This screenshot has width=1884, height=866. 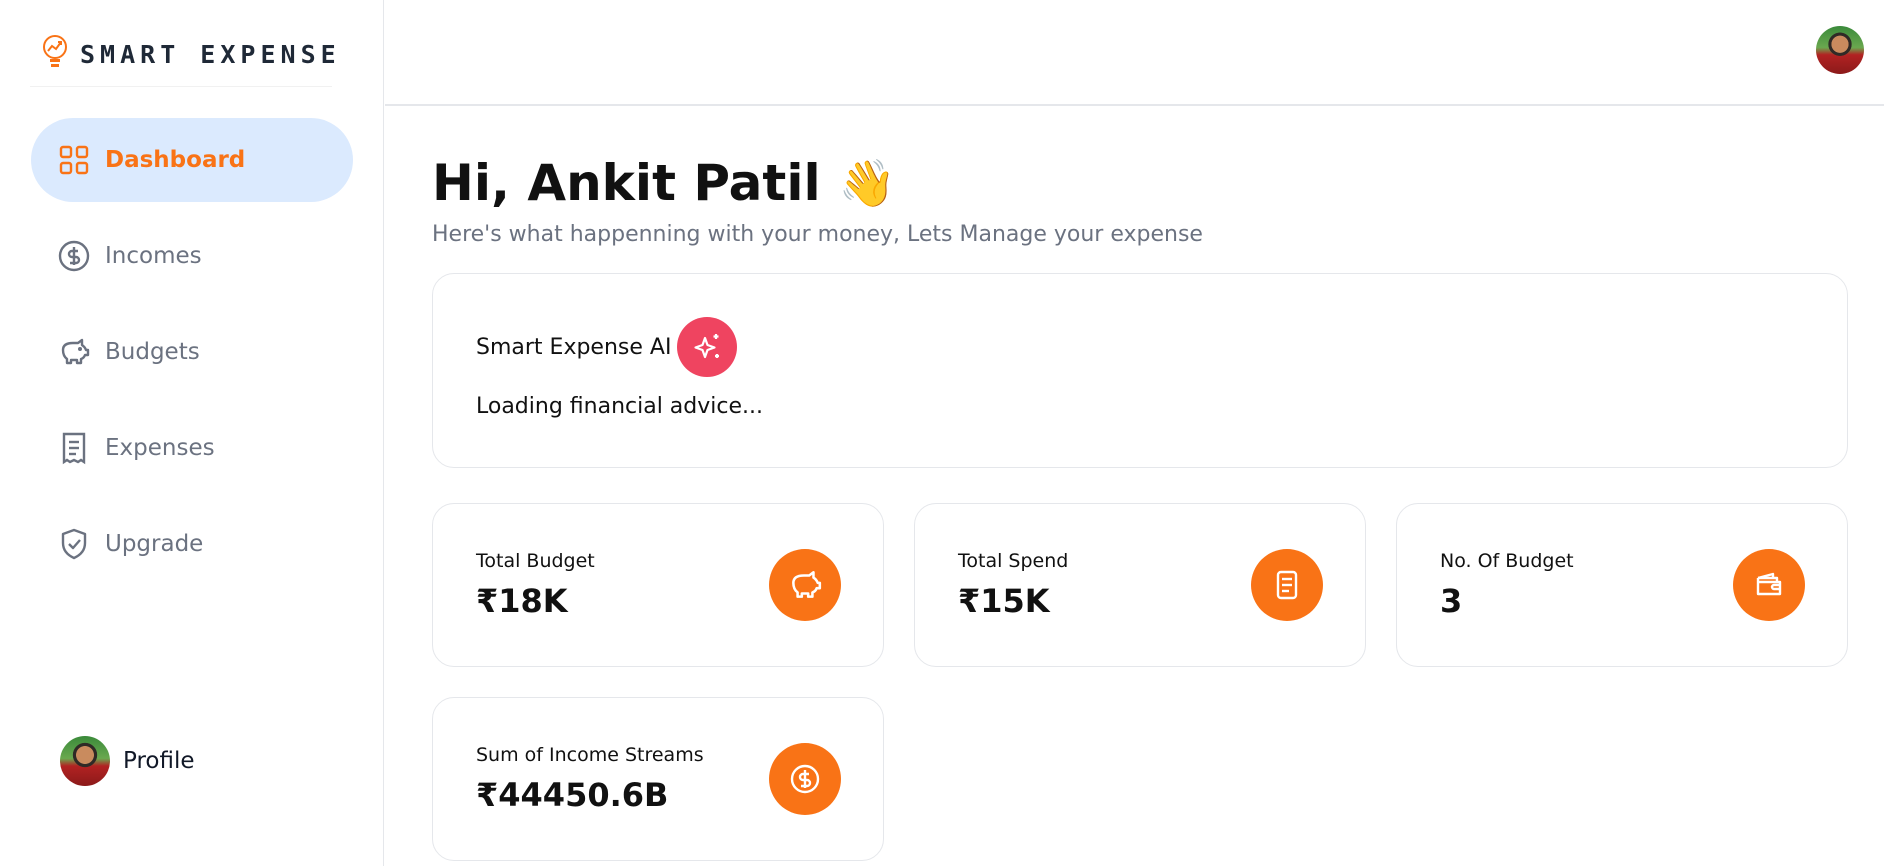 What do you see at coordinates (1134, 53) in the screenshot?
I see `top-bar` at bounding box center [1134, 53].